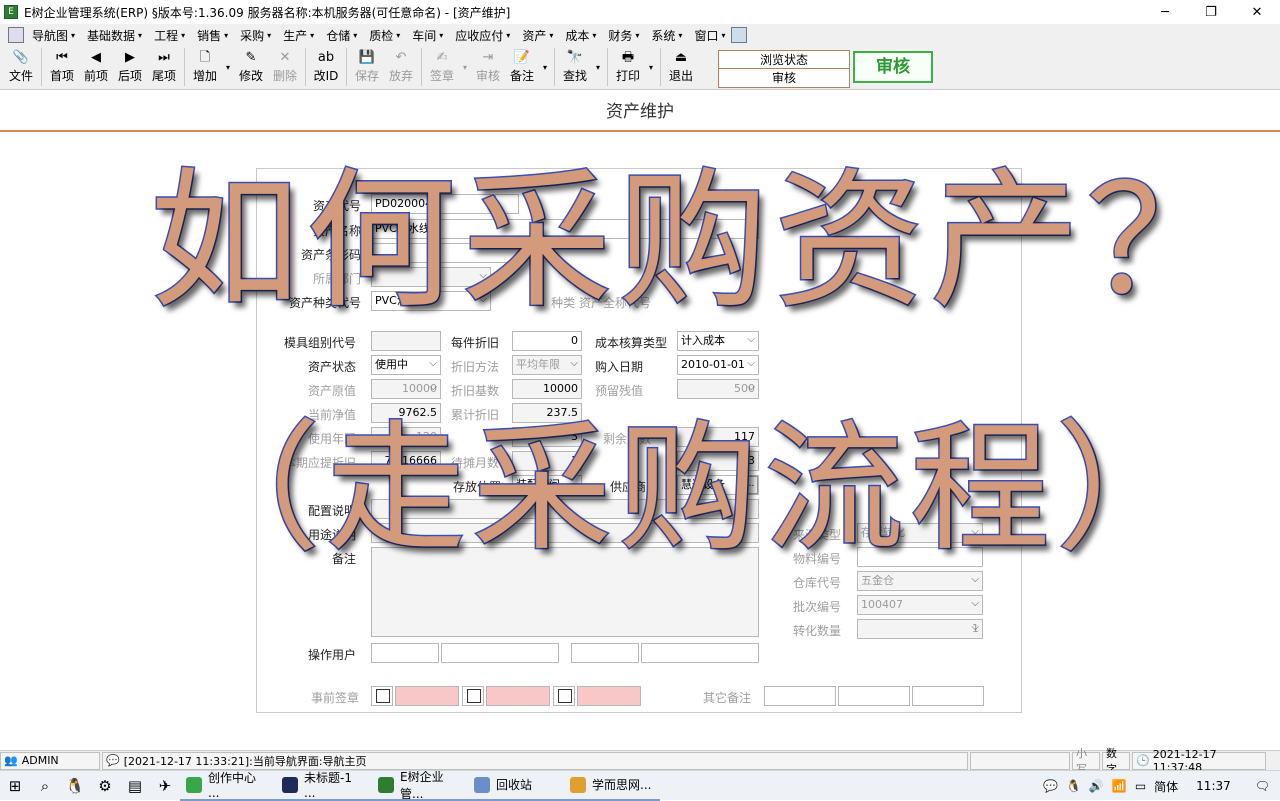 The width and height of the screenshot is (1280, 801). Describe the element at coordinates (406, 365) in the screenshot. I see `status-select: 使用中` at that location.